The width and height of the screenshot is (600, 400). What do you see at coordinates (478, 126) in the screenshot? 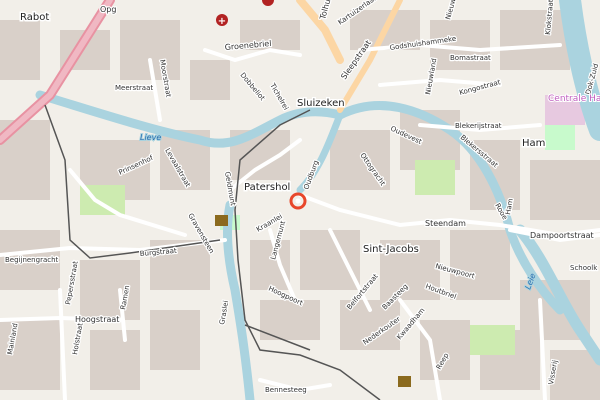
I see `label-blekerijstraat: Blekerijstraat` at bounding box center [478, 126].